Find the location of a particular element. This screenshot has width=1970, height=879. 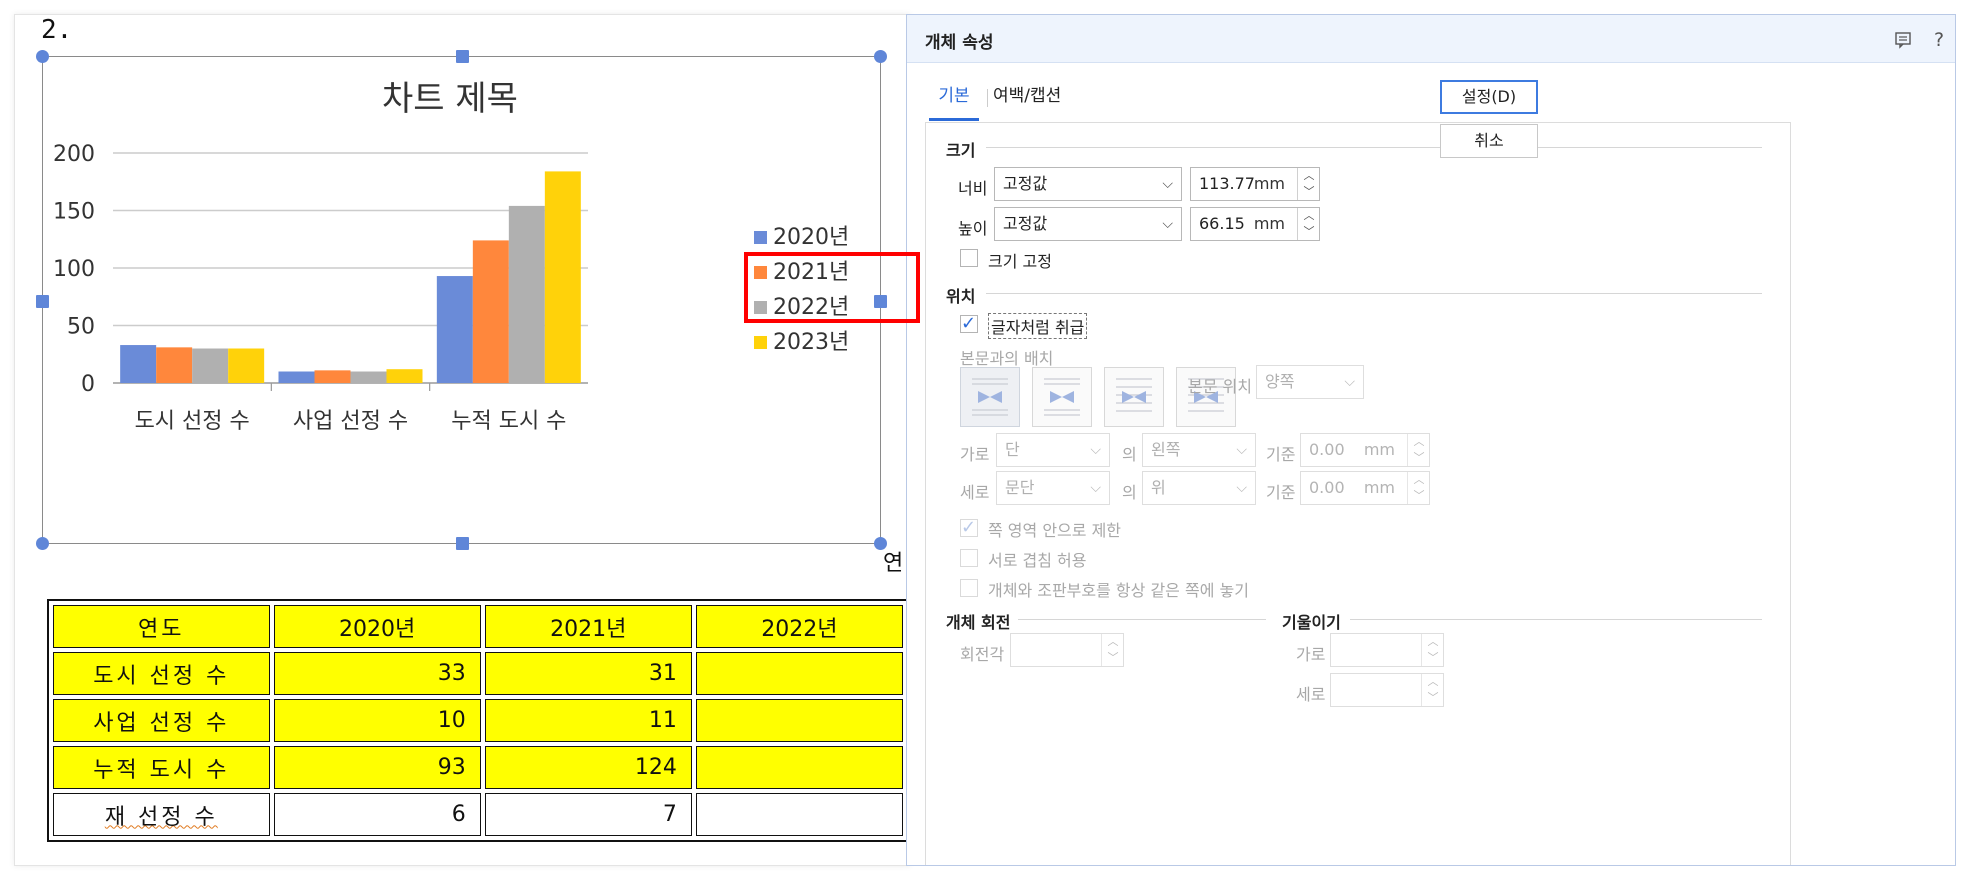

table-header-cell: 2020년 is located at coordinates (377, 626).